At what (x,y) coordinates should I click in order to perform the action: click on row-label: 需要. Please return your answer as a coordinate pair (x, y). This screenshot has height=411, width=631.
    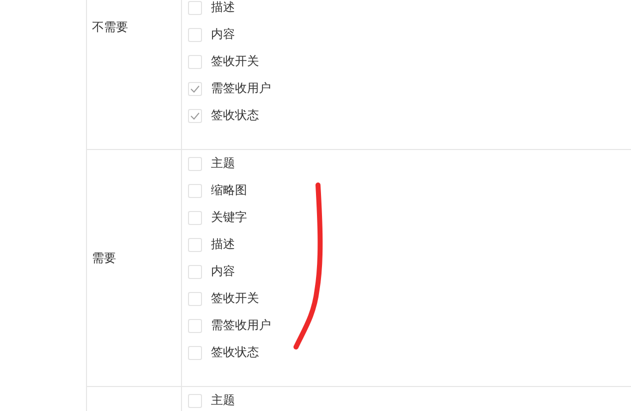
    Looking at the image, I should click on (104, 258).